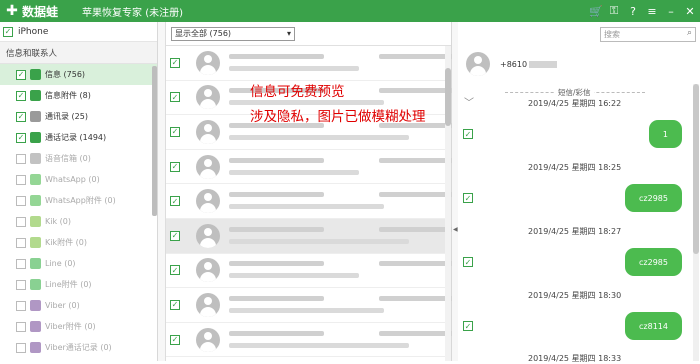 This screenshot has width=700, height=364. What do you see at coordinates (614, 11) in the screenshot?
I see `key-icon: ⚿` at bounding box center [614, 11].